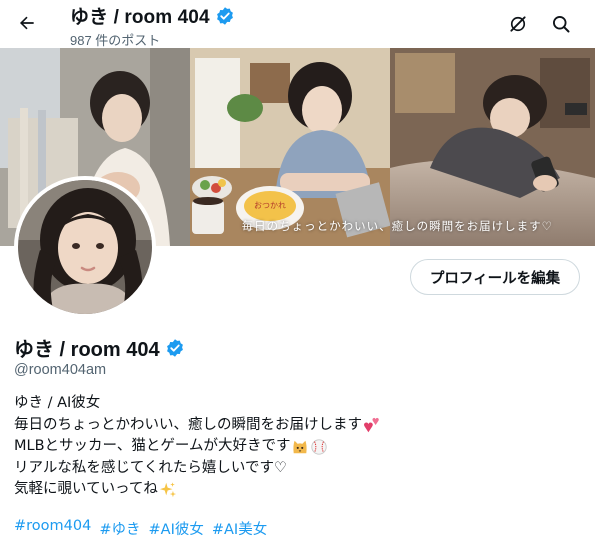  Describe the element at coordinates (115, 40) in the screenshot. I see `post-count: 987 件のポスト` at that location.